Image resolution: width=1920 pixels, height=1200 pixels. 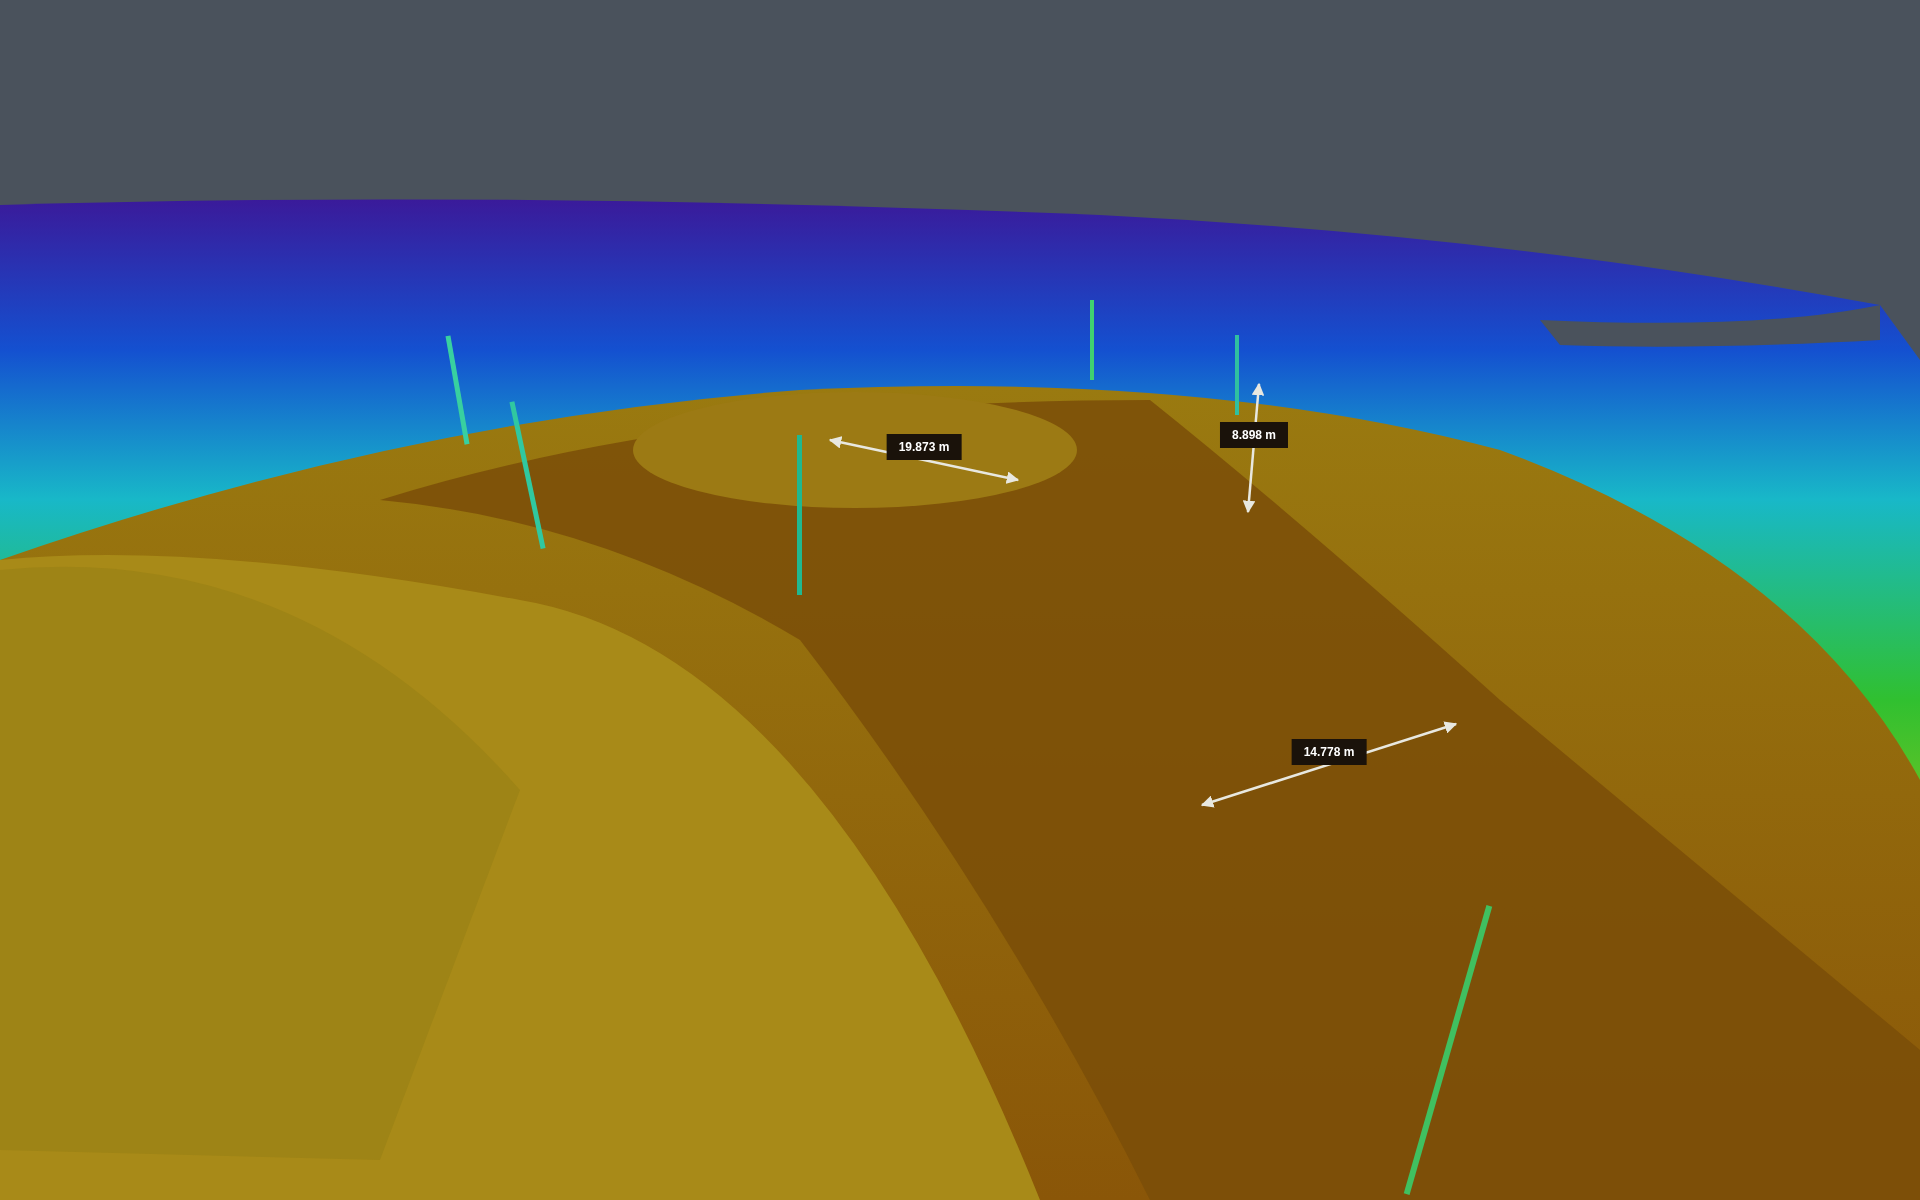 What do you see at coordinates (1329, 752) in the screenshot?
I see `measurement-label: 14.778 m` at bounding box center [1329, 752].